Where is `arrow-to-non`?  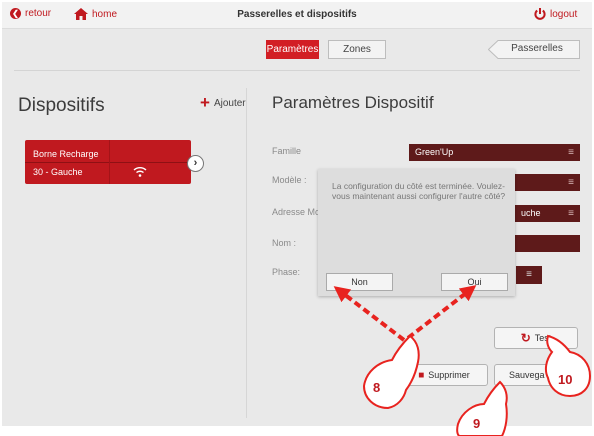
arrow-to-non is located at coordinates (369, 314).